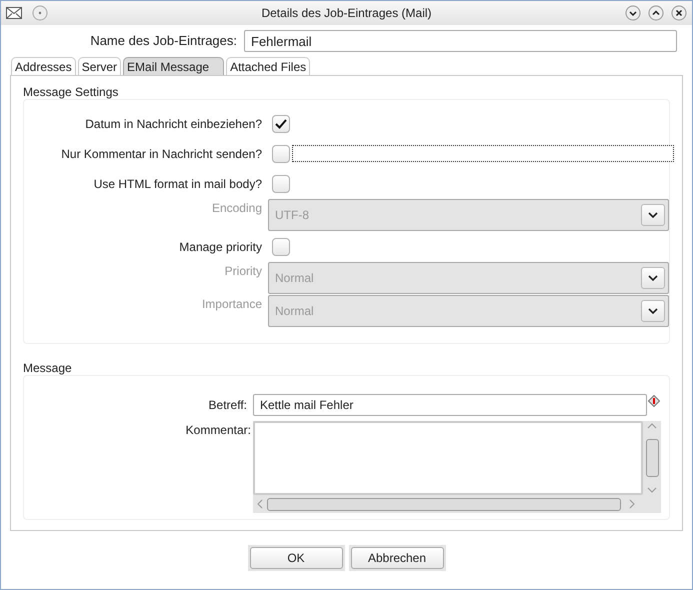 The width and height of the screenshot is (693, 590). I want to click on tab: Addresses, so click(43, 66).